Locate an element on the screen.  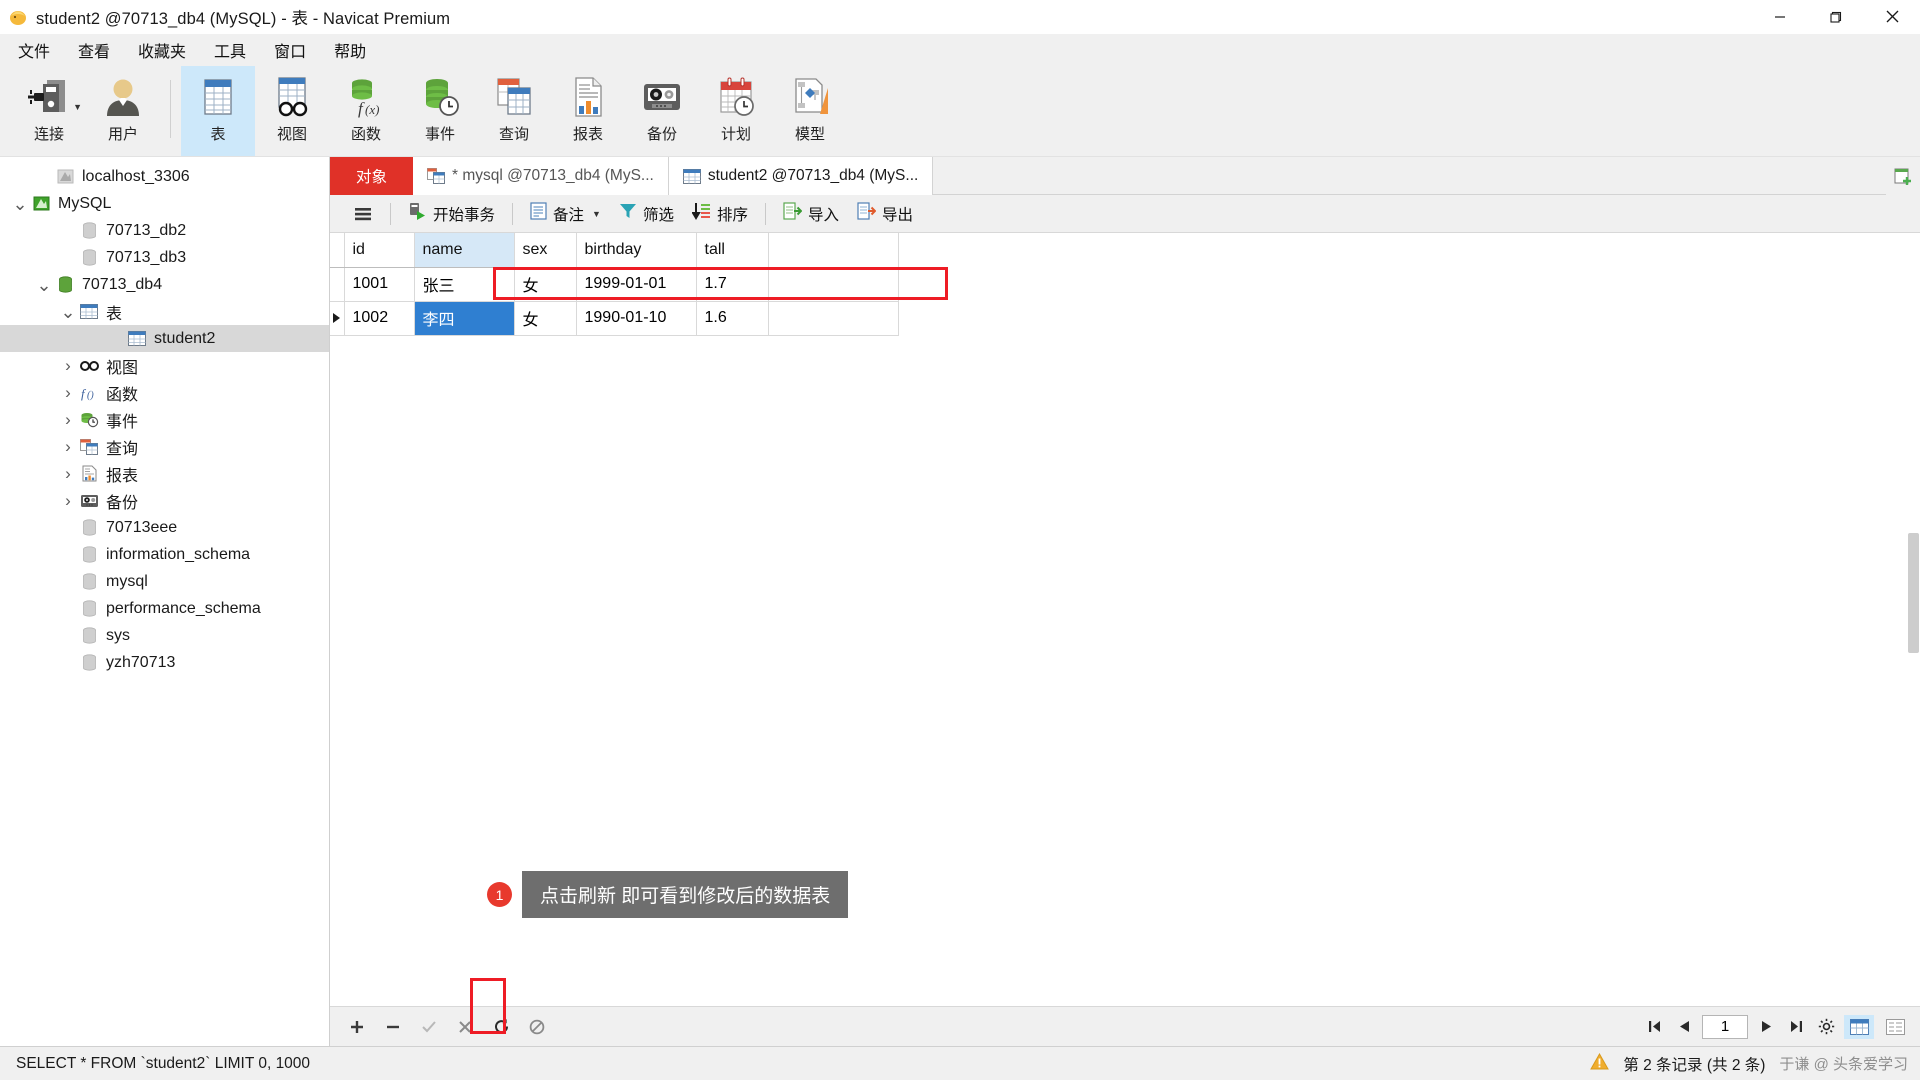
import-button: 导入 is located at coordinates (811, 213).